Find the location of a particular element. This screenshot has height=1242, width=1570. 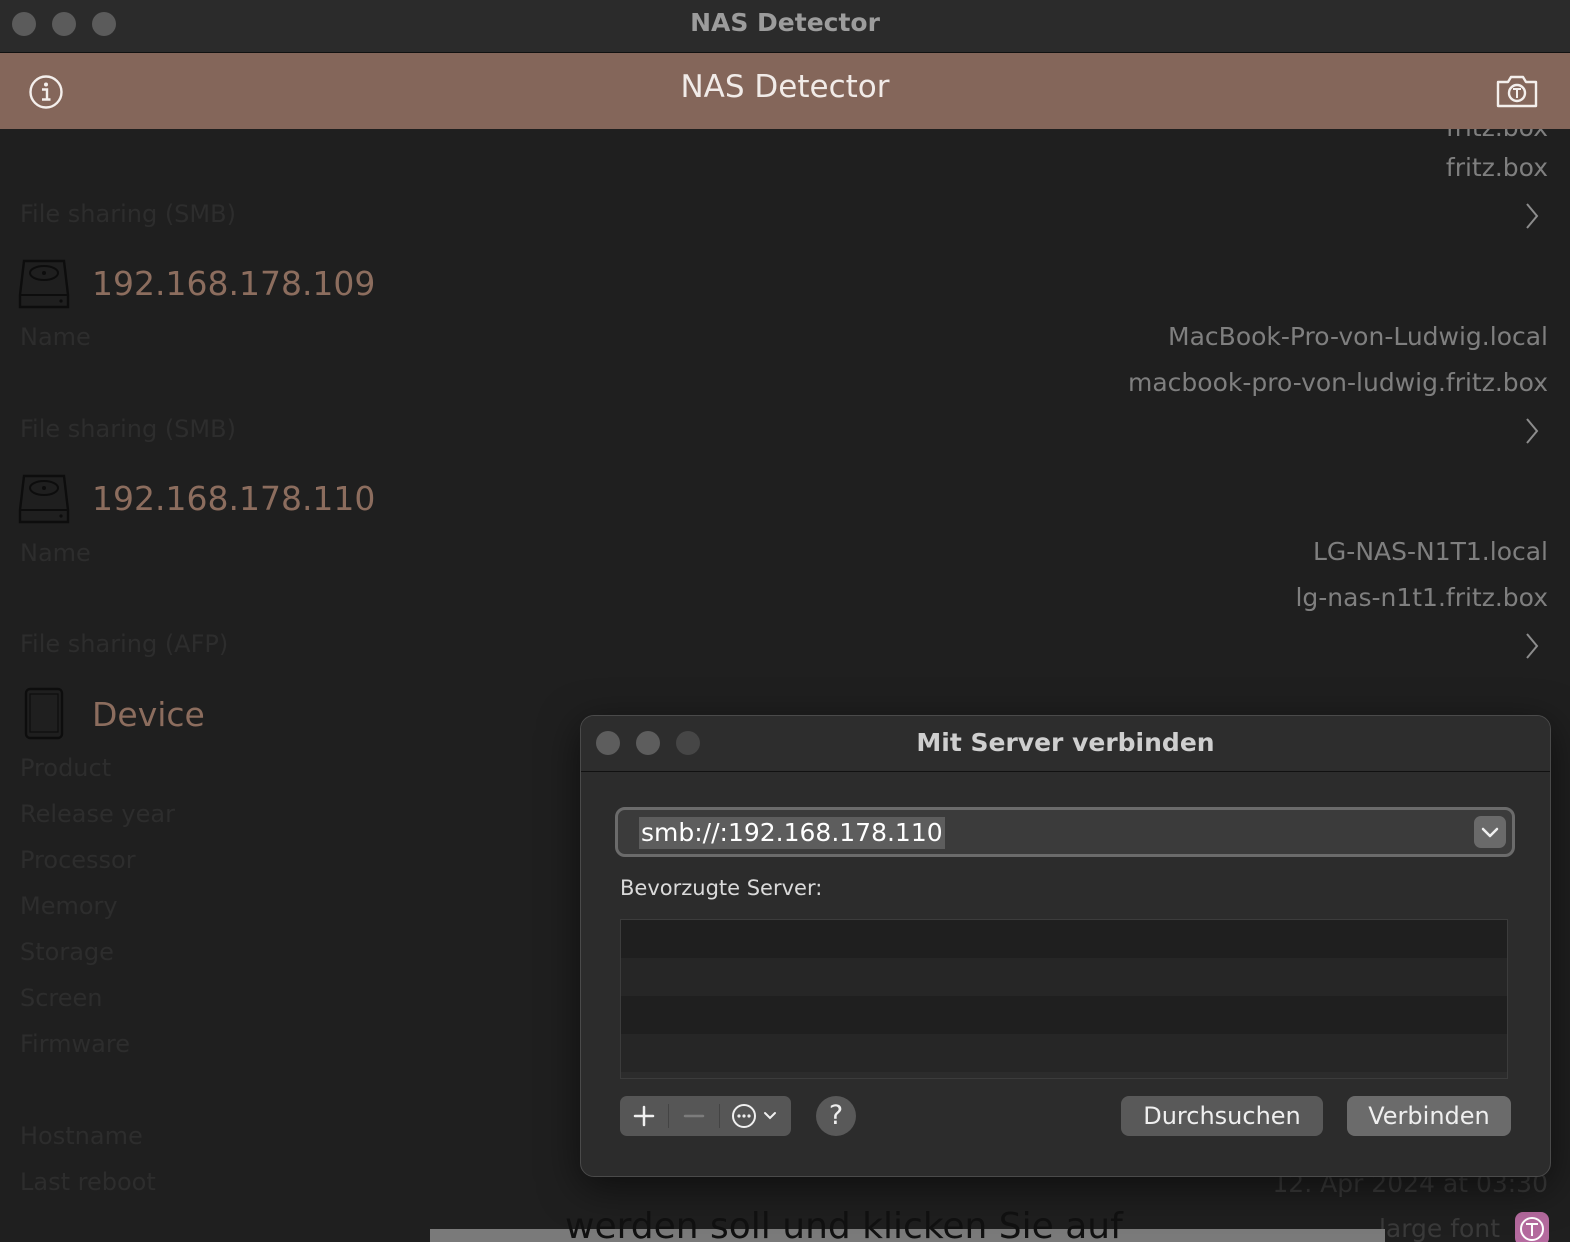

last-reboot-label: Last reboot is located at coordinates (88, 1182).